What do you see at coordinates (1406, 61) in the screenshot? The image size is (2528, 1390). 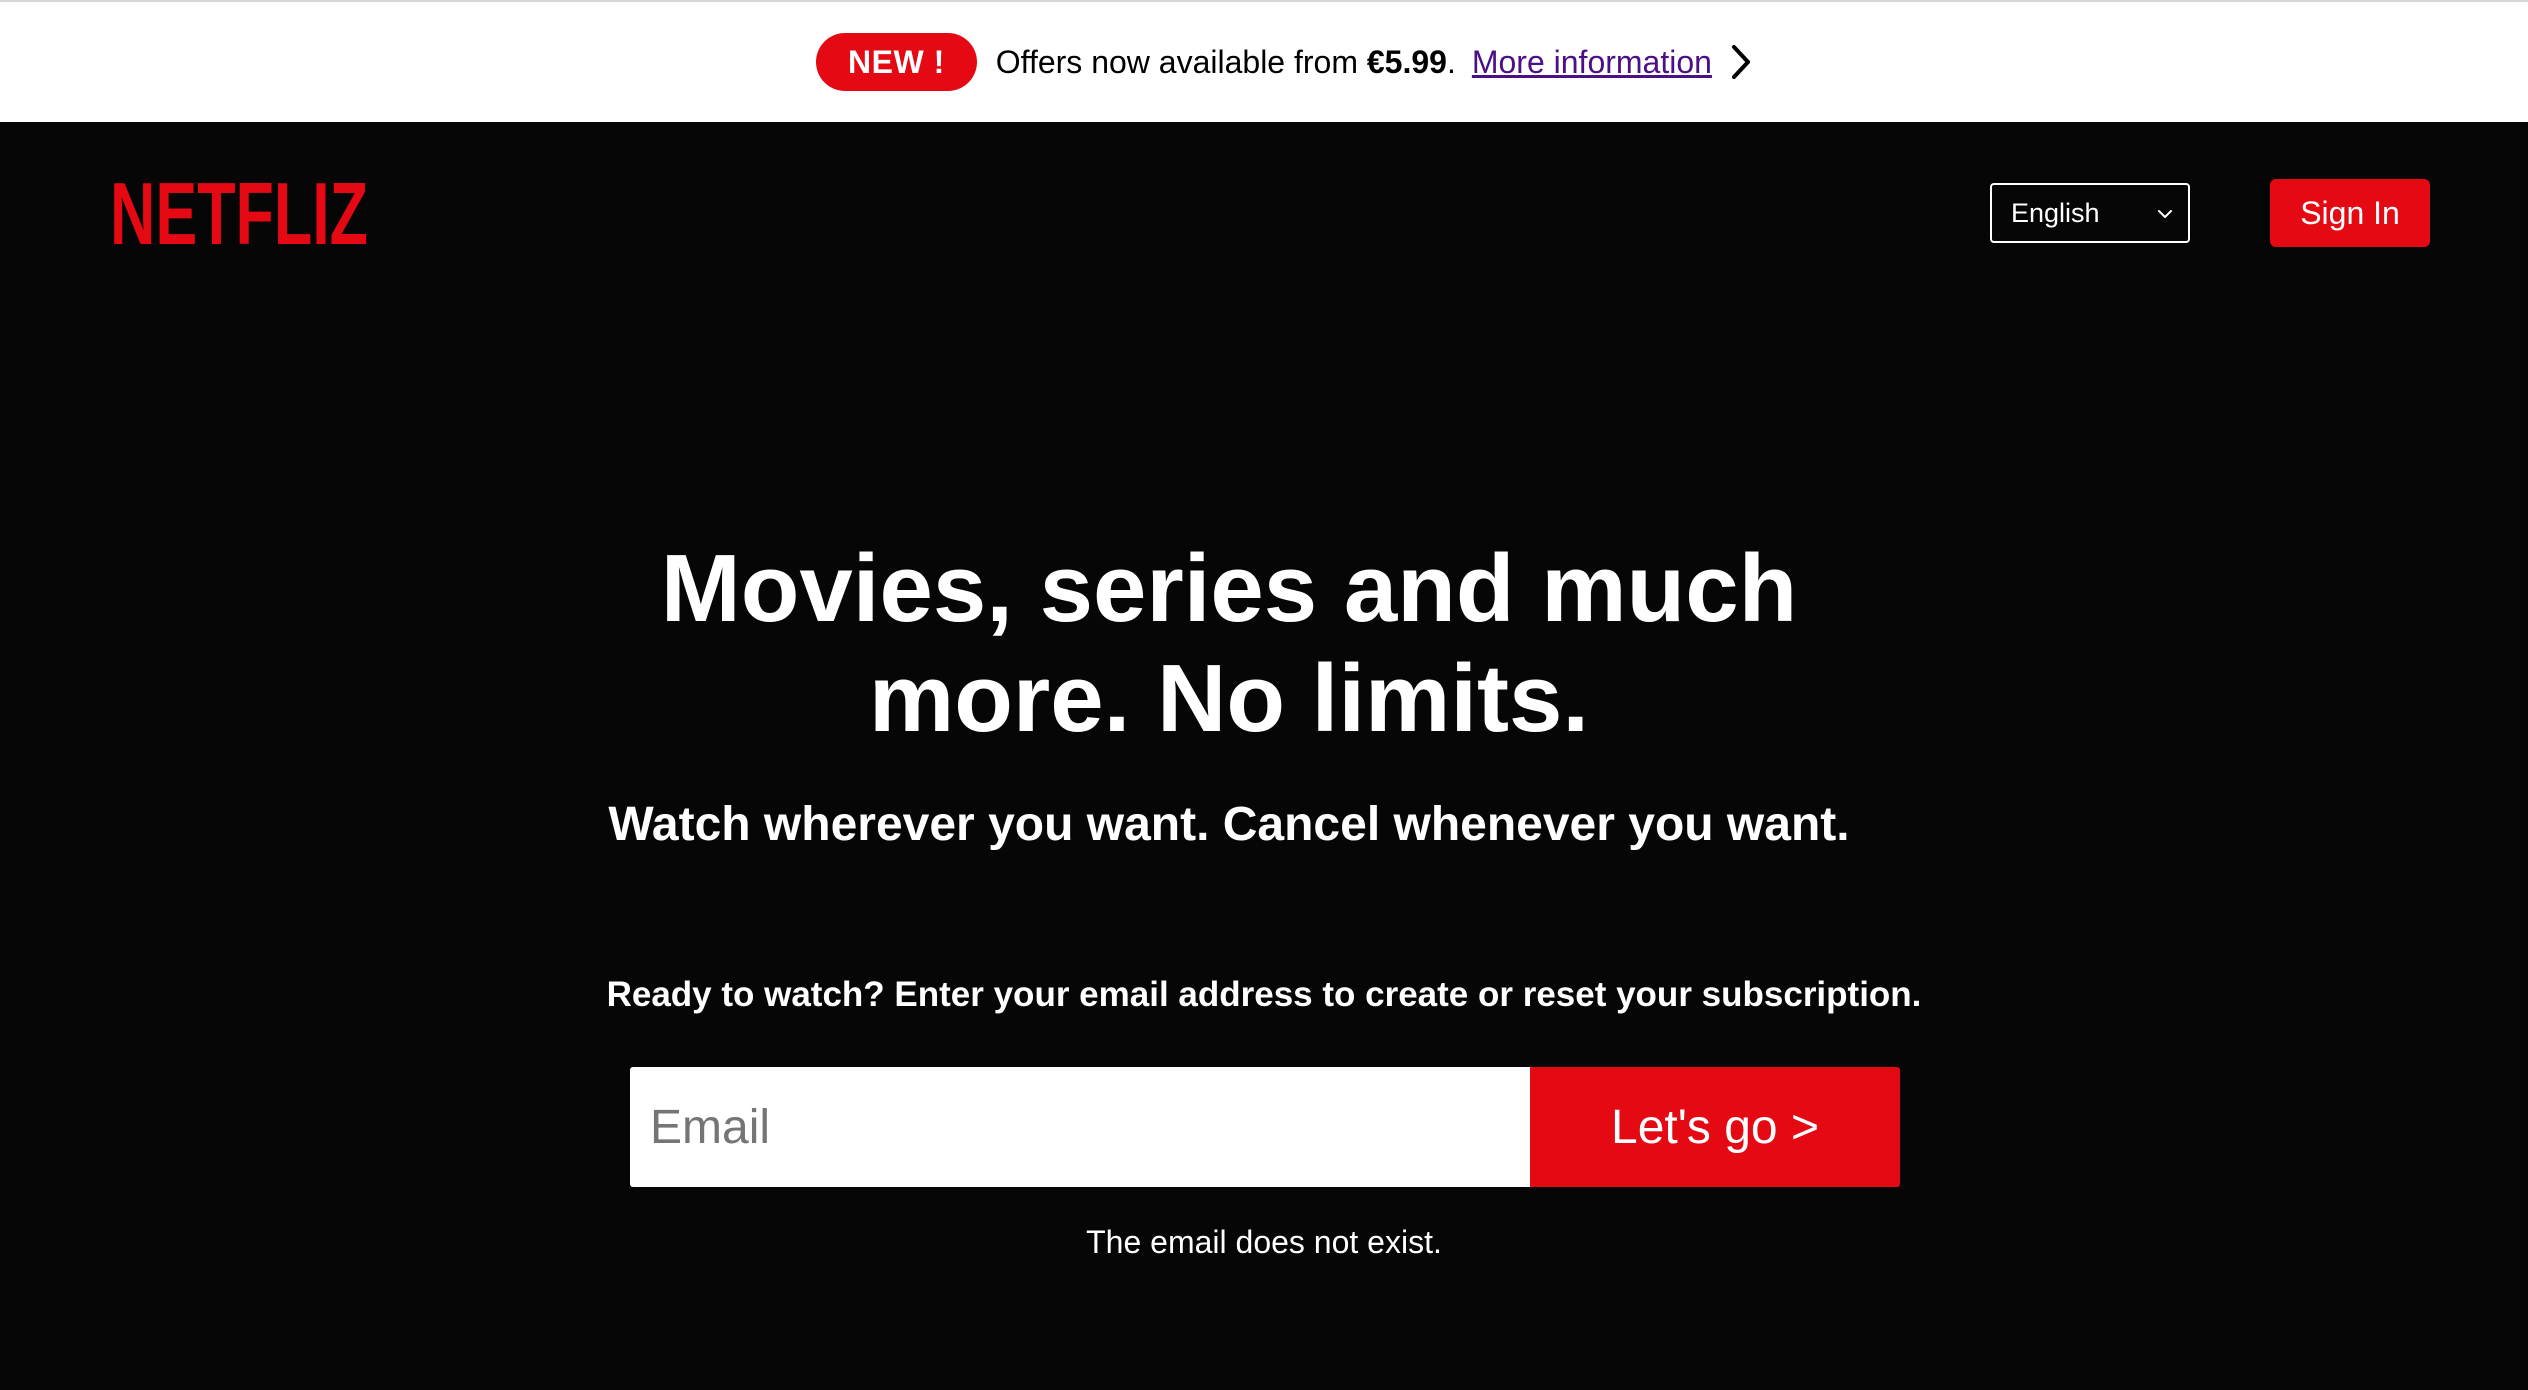 I see `promo-price: €5.99` at bounding box center [1406, 61].